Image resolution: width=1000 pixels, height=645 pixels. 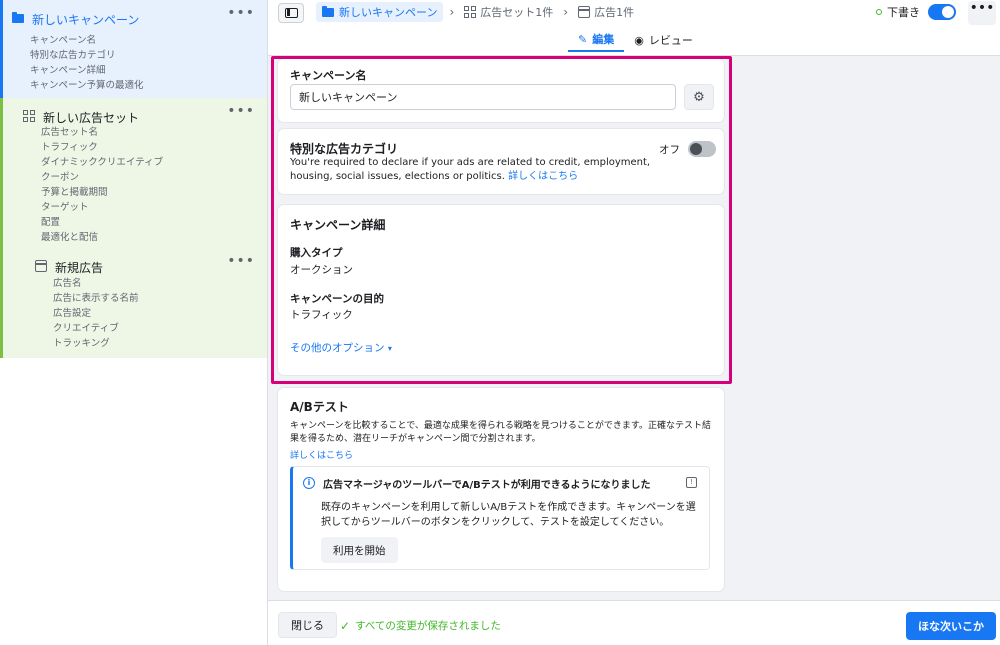 I want to click on tab-review: ◉ レビュー, so click(x=663, y=40).